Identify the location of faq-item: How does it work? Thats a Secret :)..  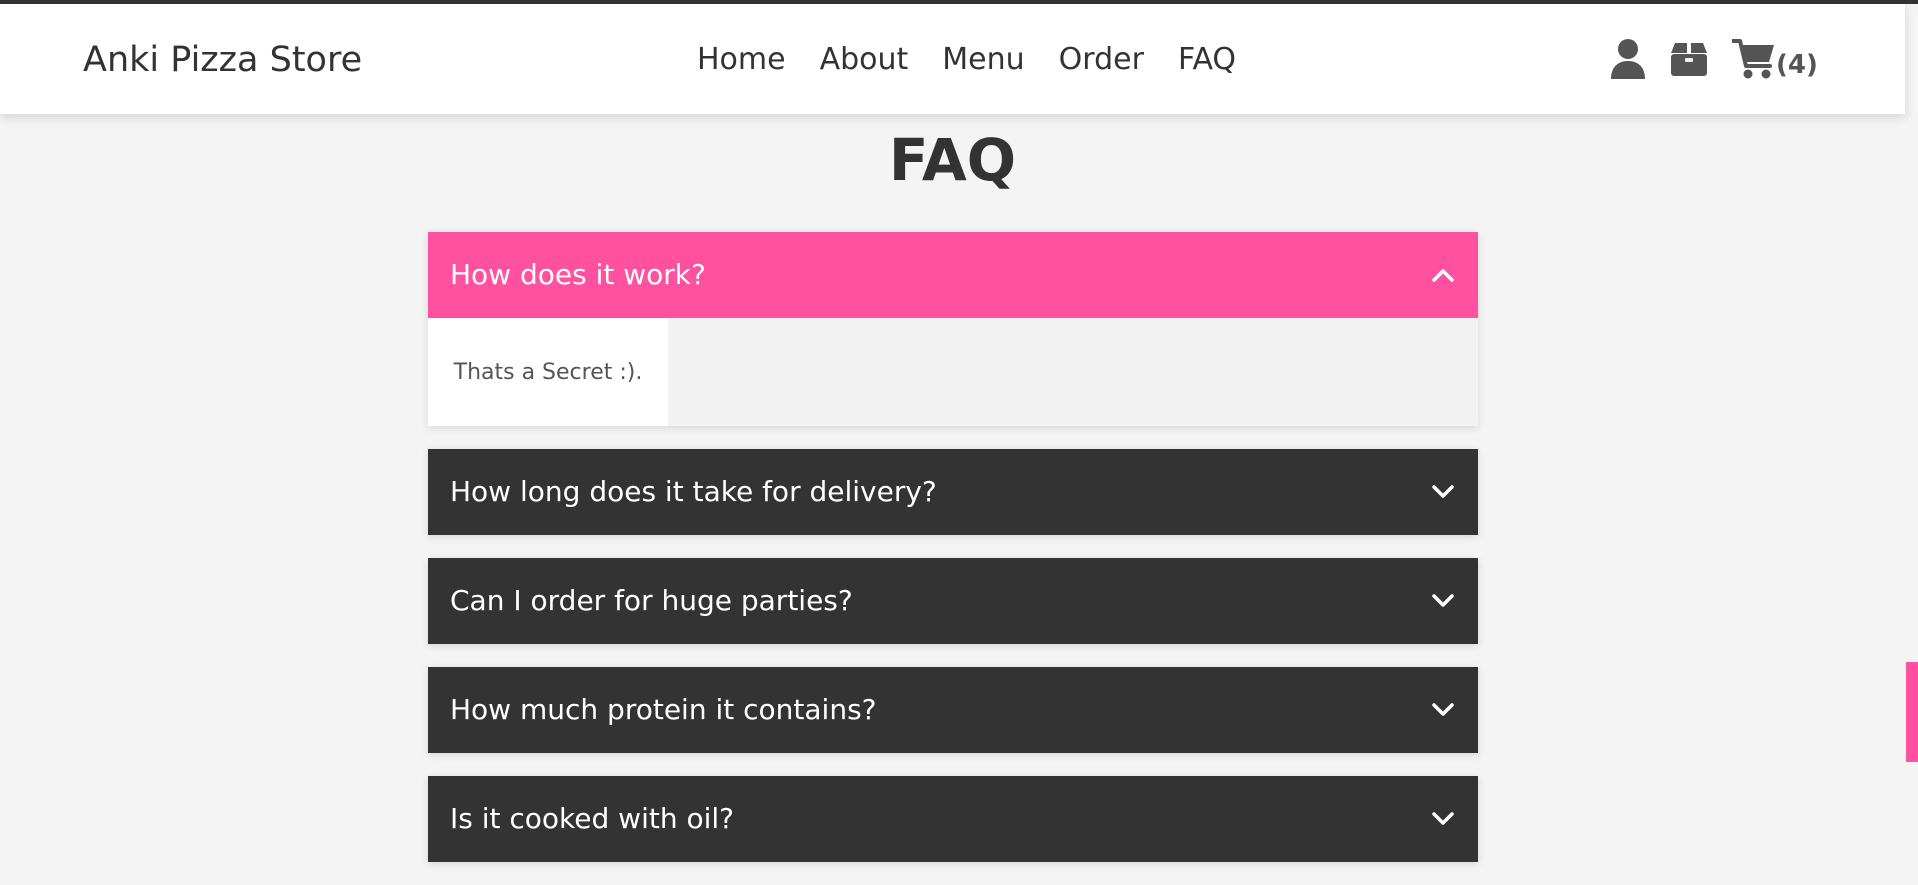
(953, 329).